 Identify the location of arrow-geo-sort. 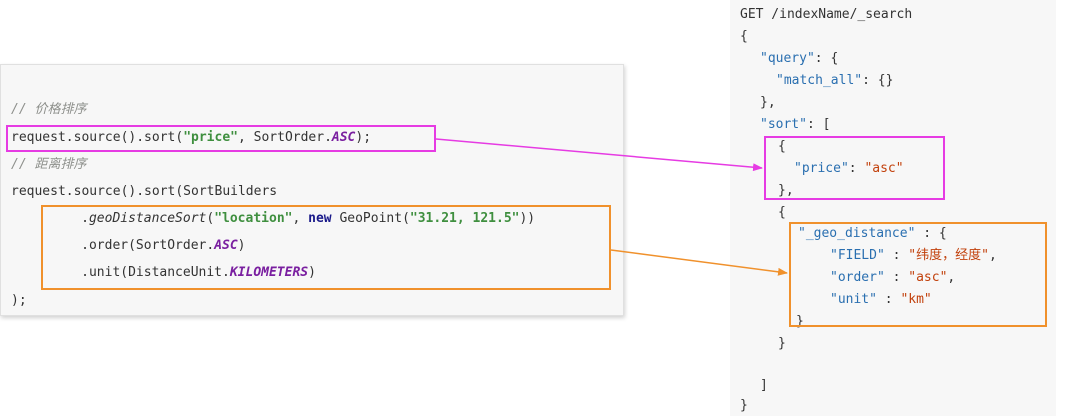
(699, 262).